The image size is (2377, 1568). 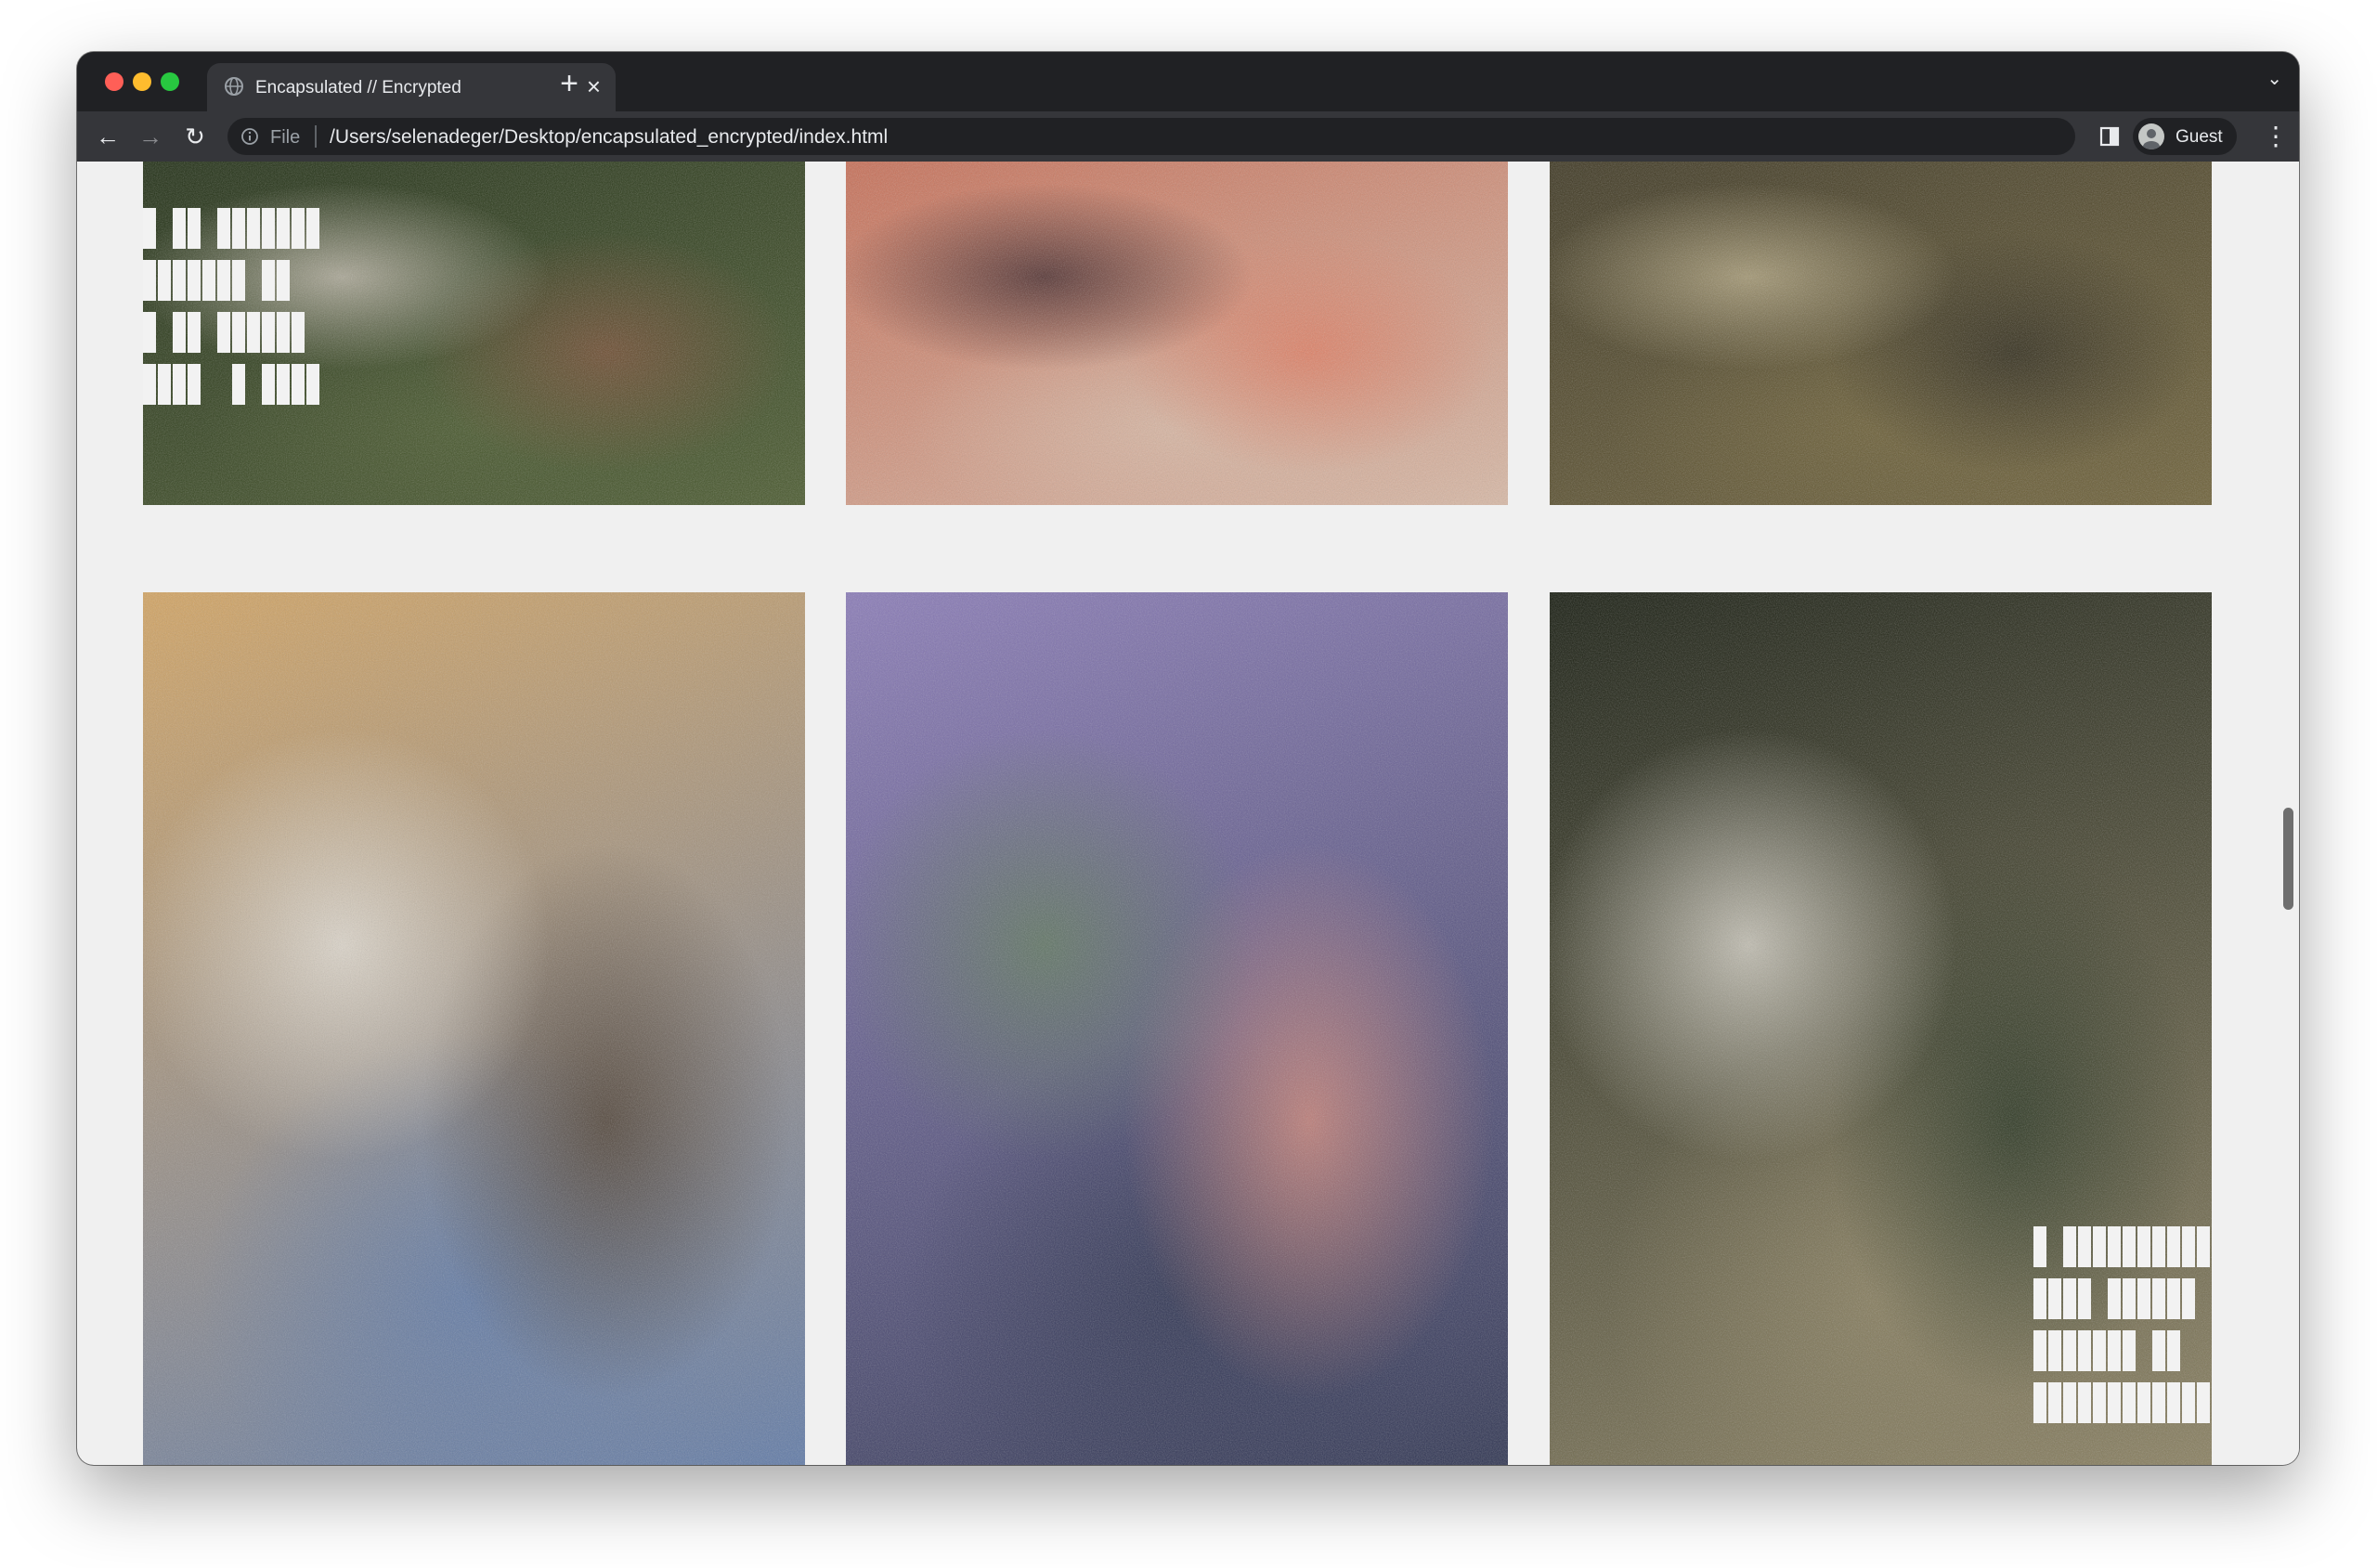 What do you see at coordinates (2110, 136) in the screenshot?
I see `side-panel-icon` at bounding box center [2110, 136].